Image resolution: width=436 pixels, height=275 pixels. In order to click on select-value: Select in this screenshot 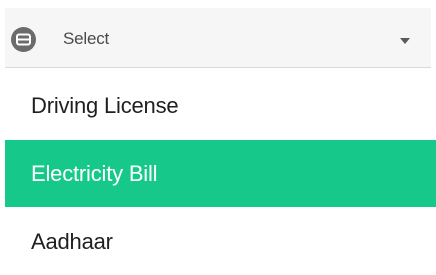, I will do `click(86, 38)`.